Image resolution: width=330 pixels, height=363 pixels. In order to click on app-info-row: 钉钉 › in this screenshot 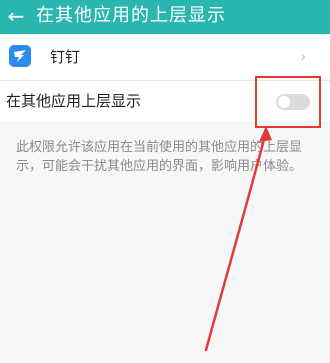, I will do `click(165, 57)`.